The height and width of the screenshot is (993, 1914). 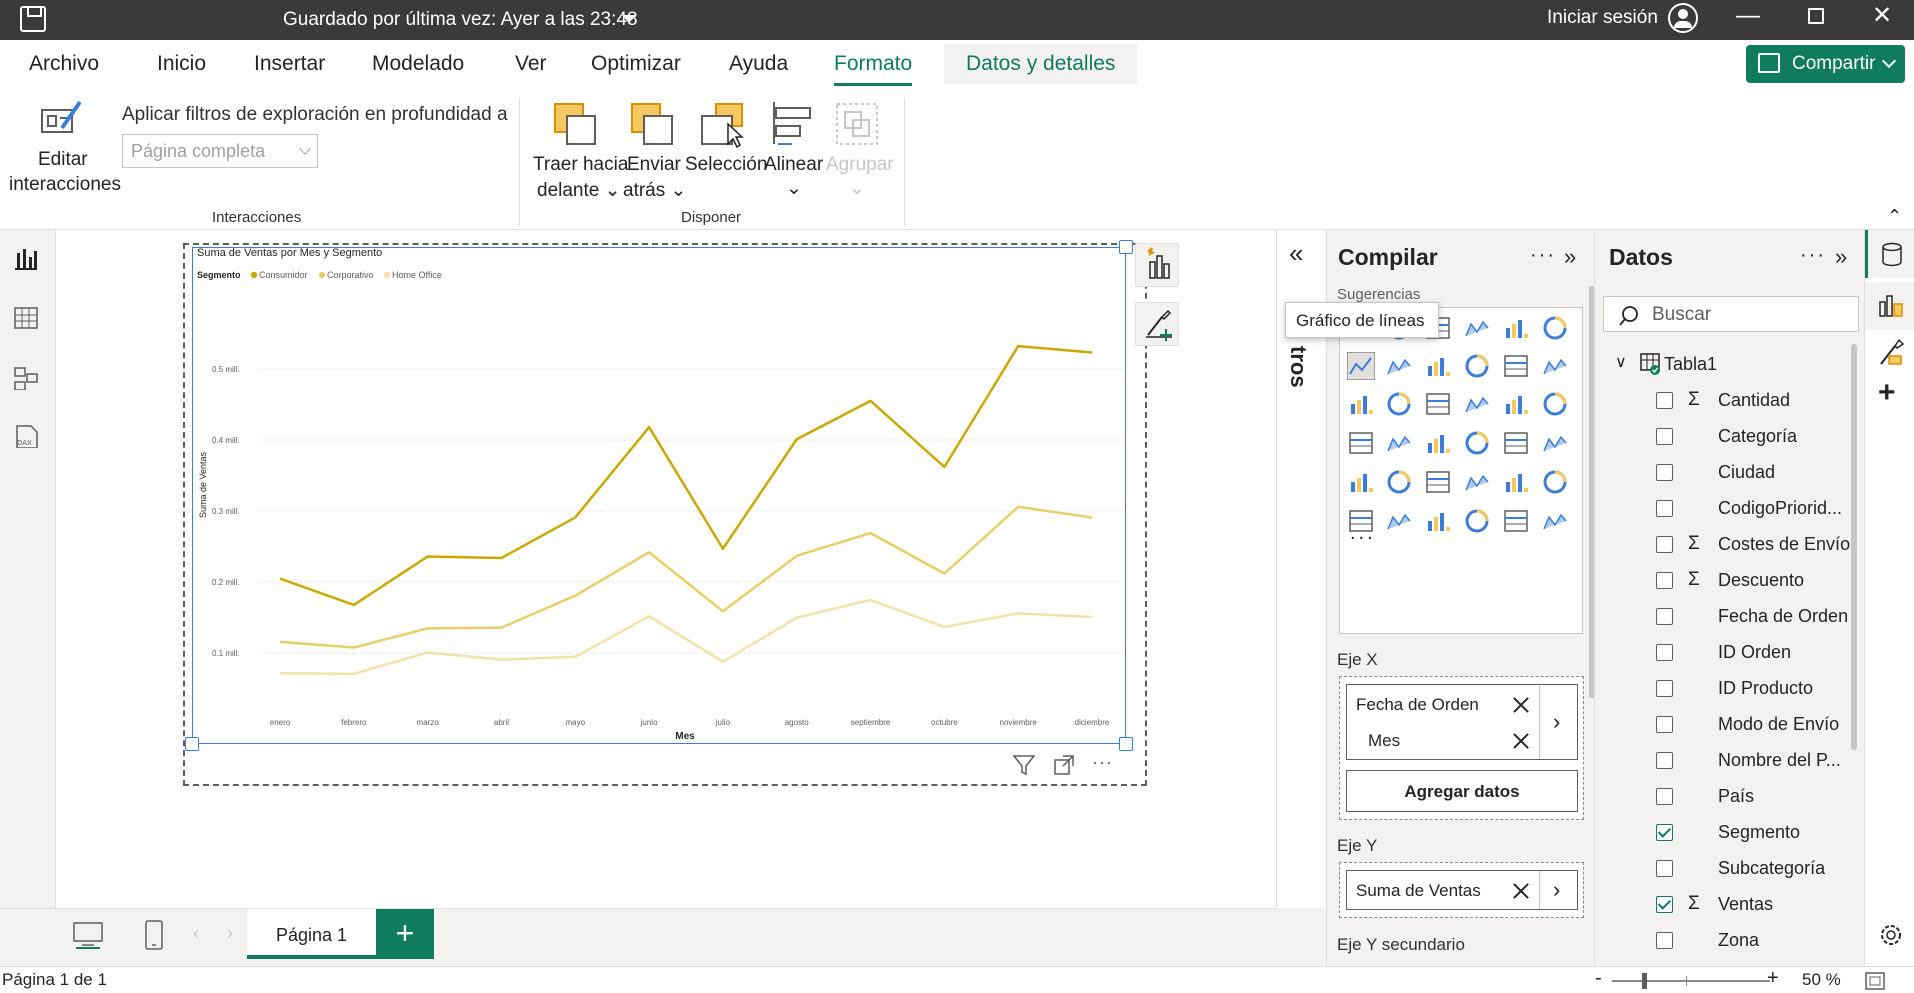 I want to click on smart-narrative-button, so click(x=1157, y=265).